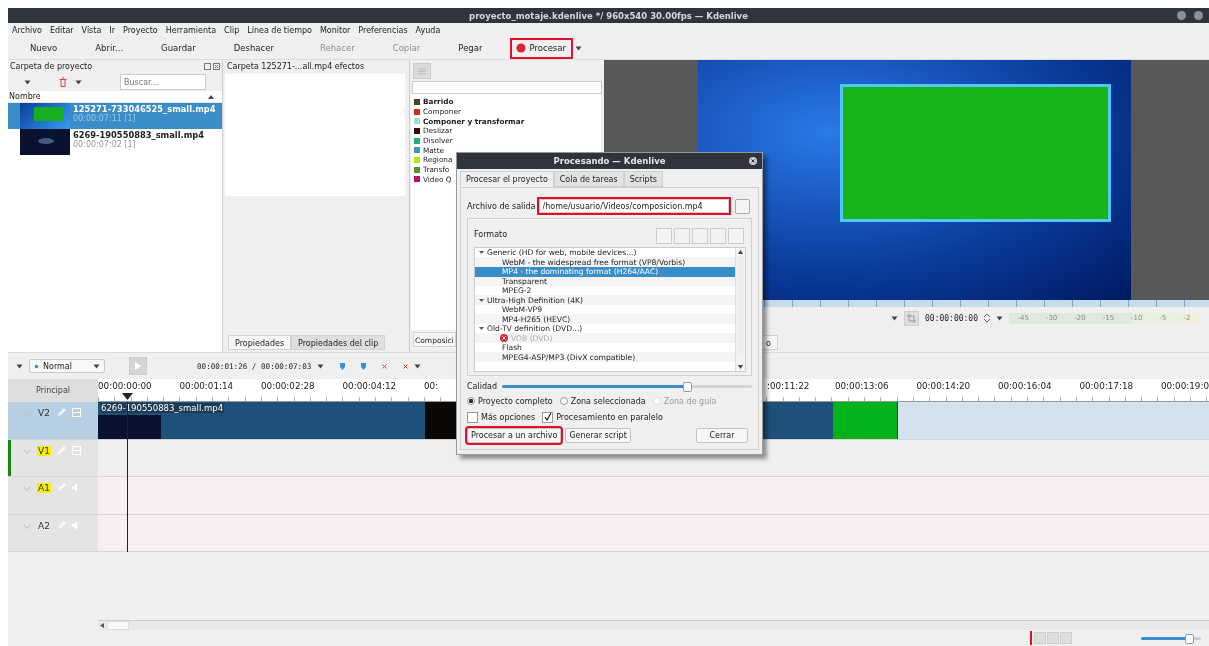  I want to click on track-name: A2, so click(44, 525).